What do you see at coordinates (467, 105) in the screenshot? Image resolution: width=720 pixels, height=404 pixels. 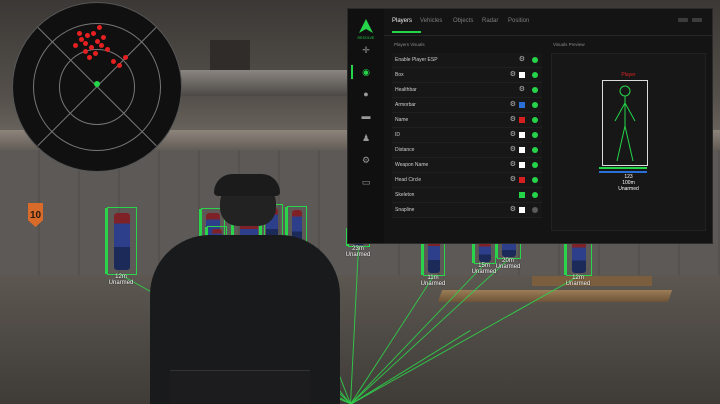 I see `option-row: Armorbar ⚙` at bounding box center [467, 105].